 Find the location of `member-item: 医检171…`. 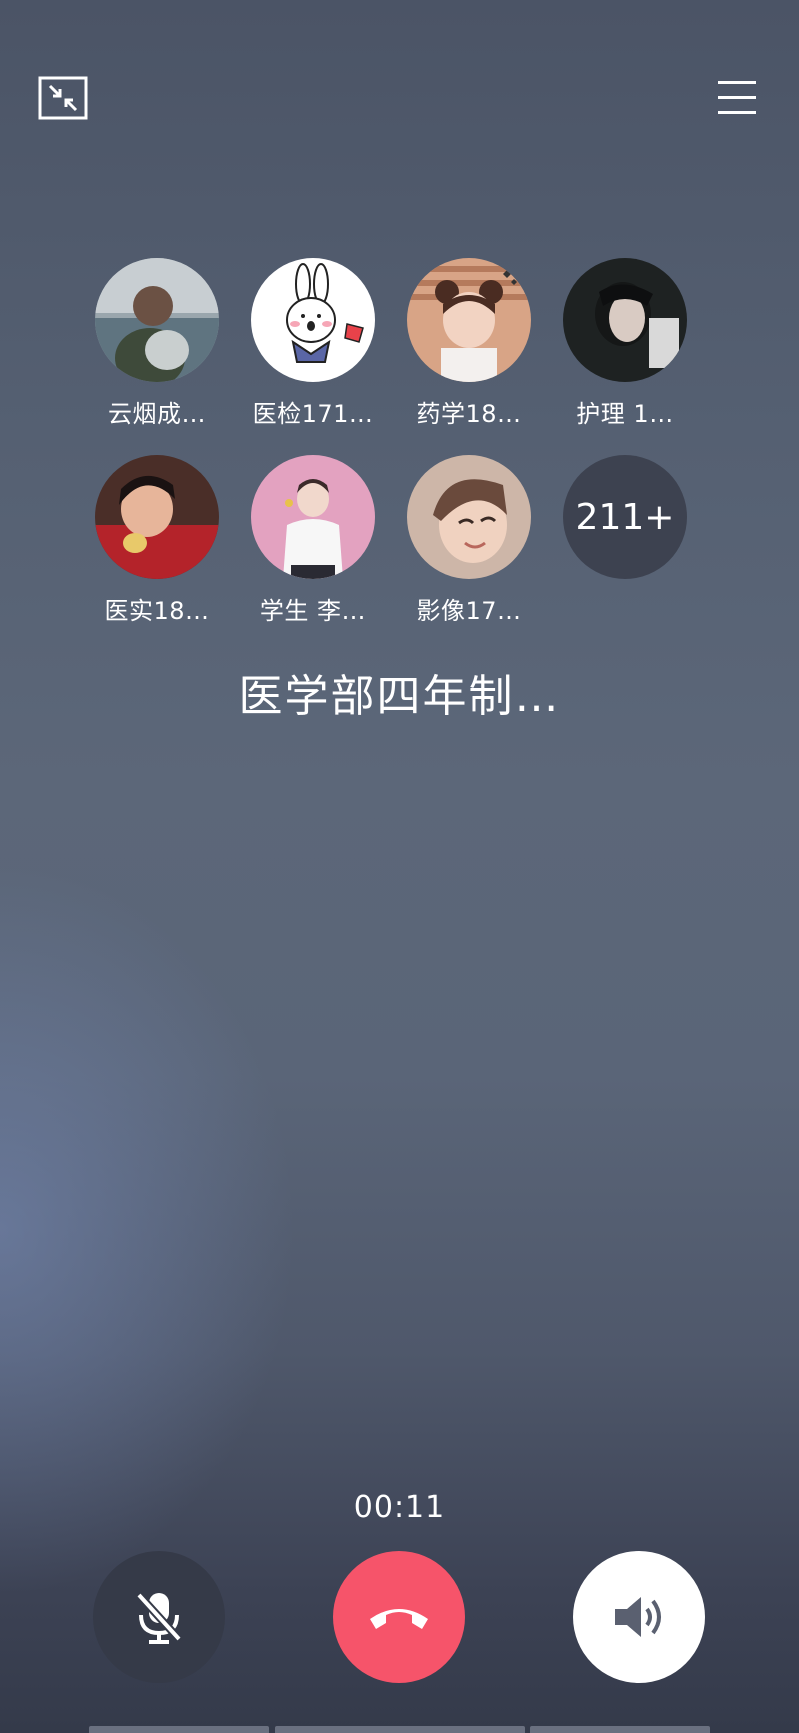

member-item: 医检171… is located at coordinates (313, 343).